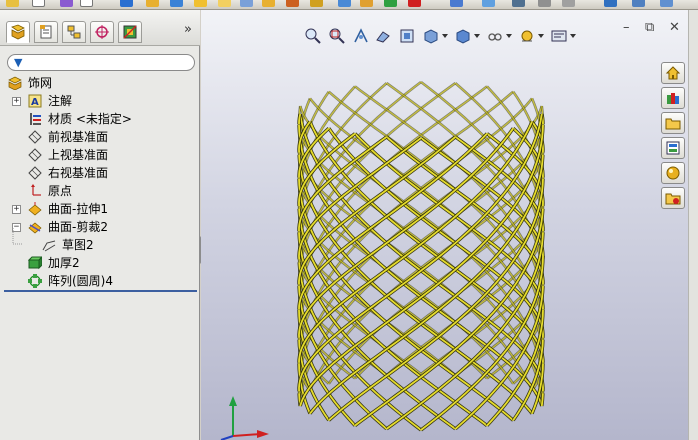 This screenshot has width=698, height=440. I want to click on task-pane-home, so click(673, 73).